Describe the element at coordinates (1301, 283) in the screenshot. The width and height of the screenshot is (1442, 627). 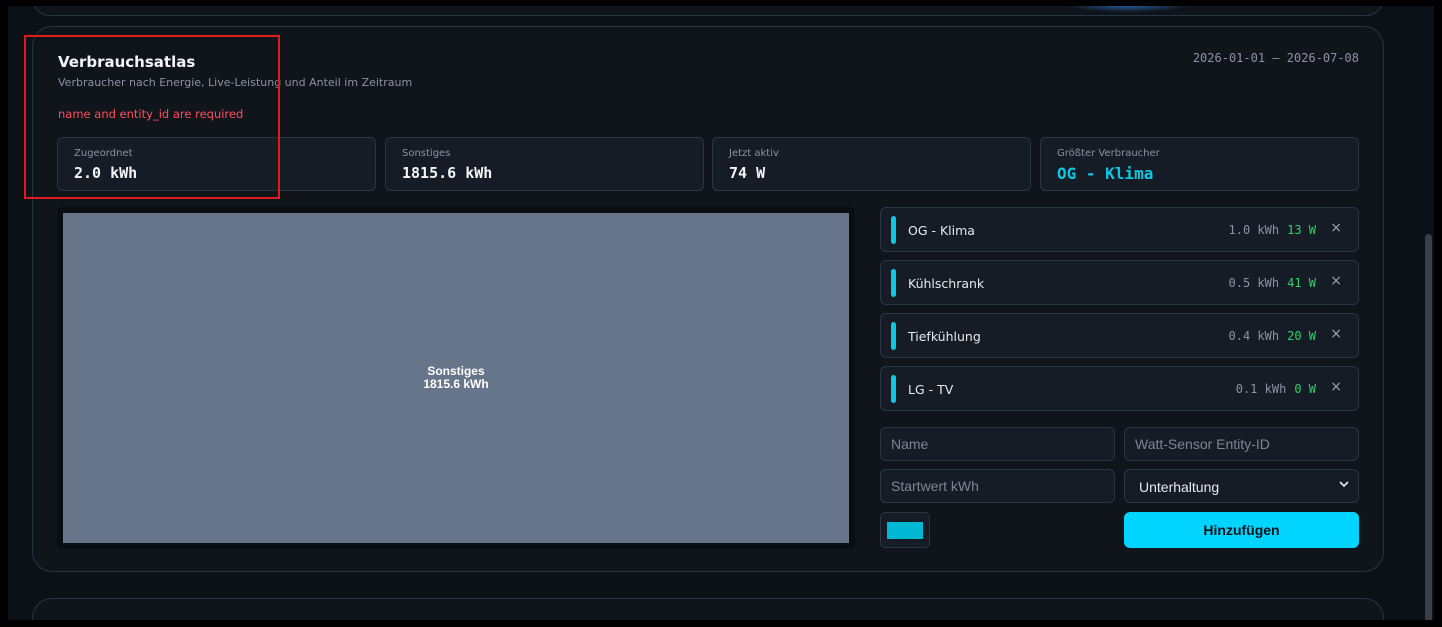
I see `consumer-power: 41 W` at that location.